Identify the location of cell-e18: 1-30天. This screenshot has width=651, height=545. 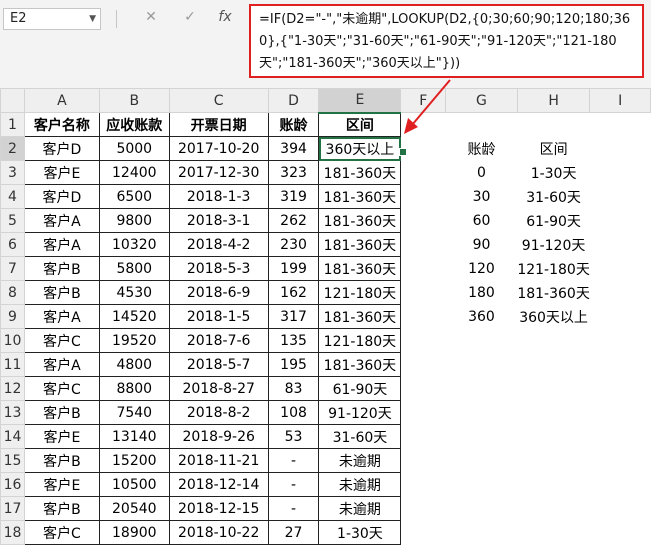
(360, 532).